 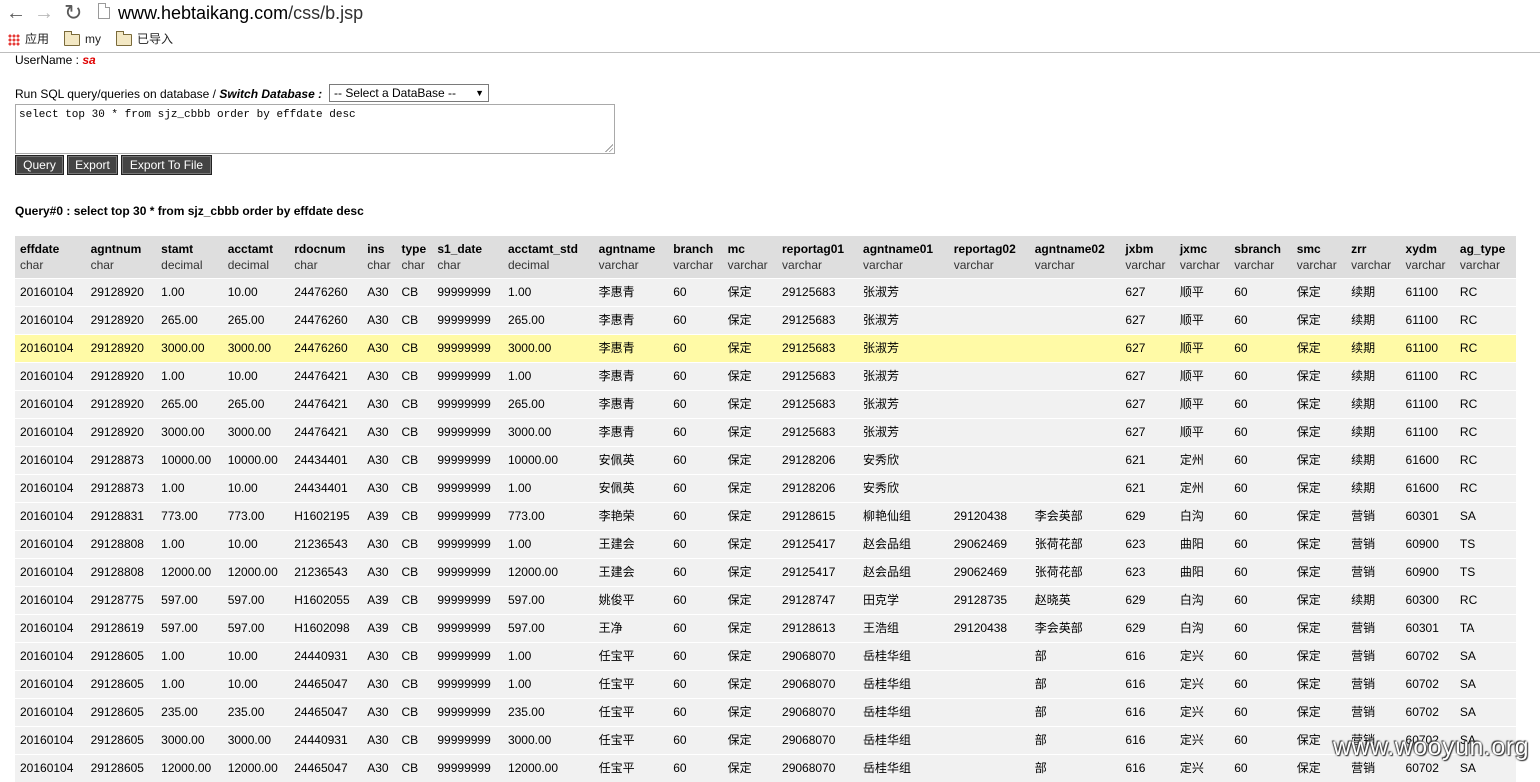 What do you see at coordinates (903, 629) in the screenshot?
I see `table-cell-agntname01: 王浩组` at bounding box center [903, 629].